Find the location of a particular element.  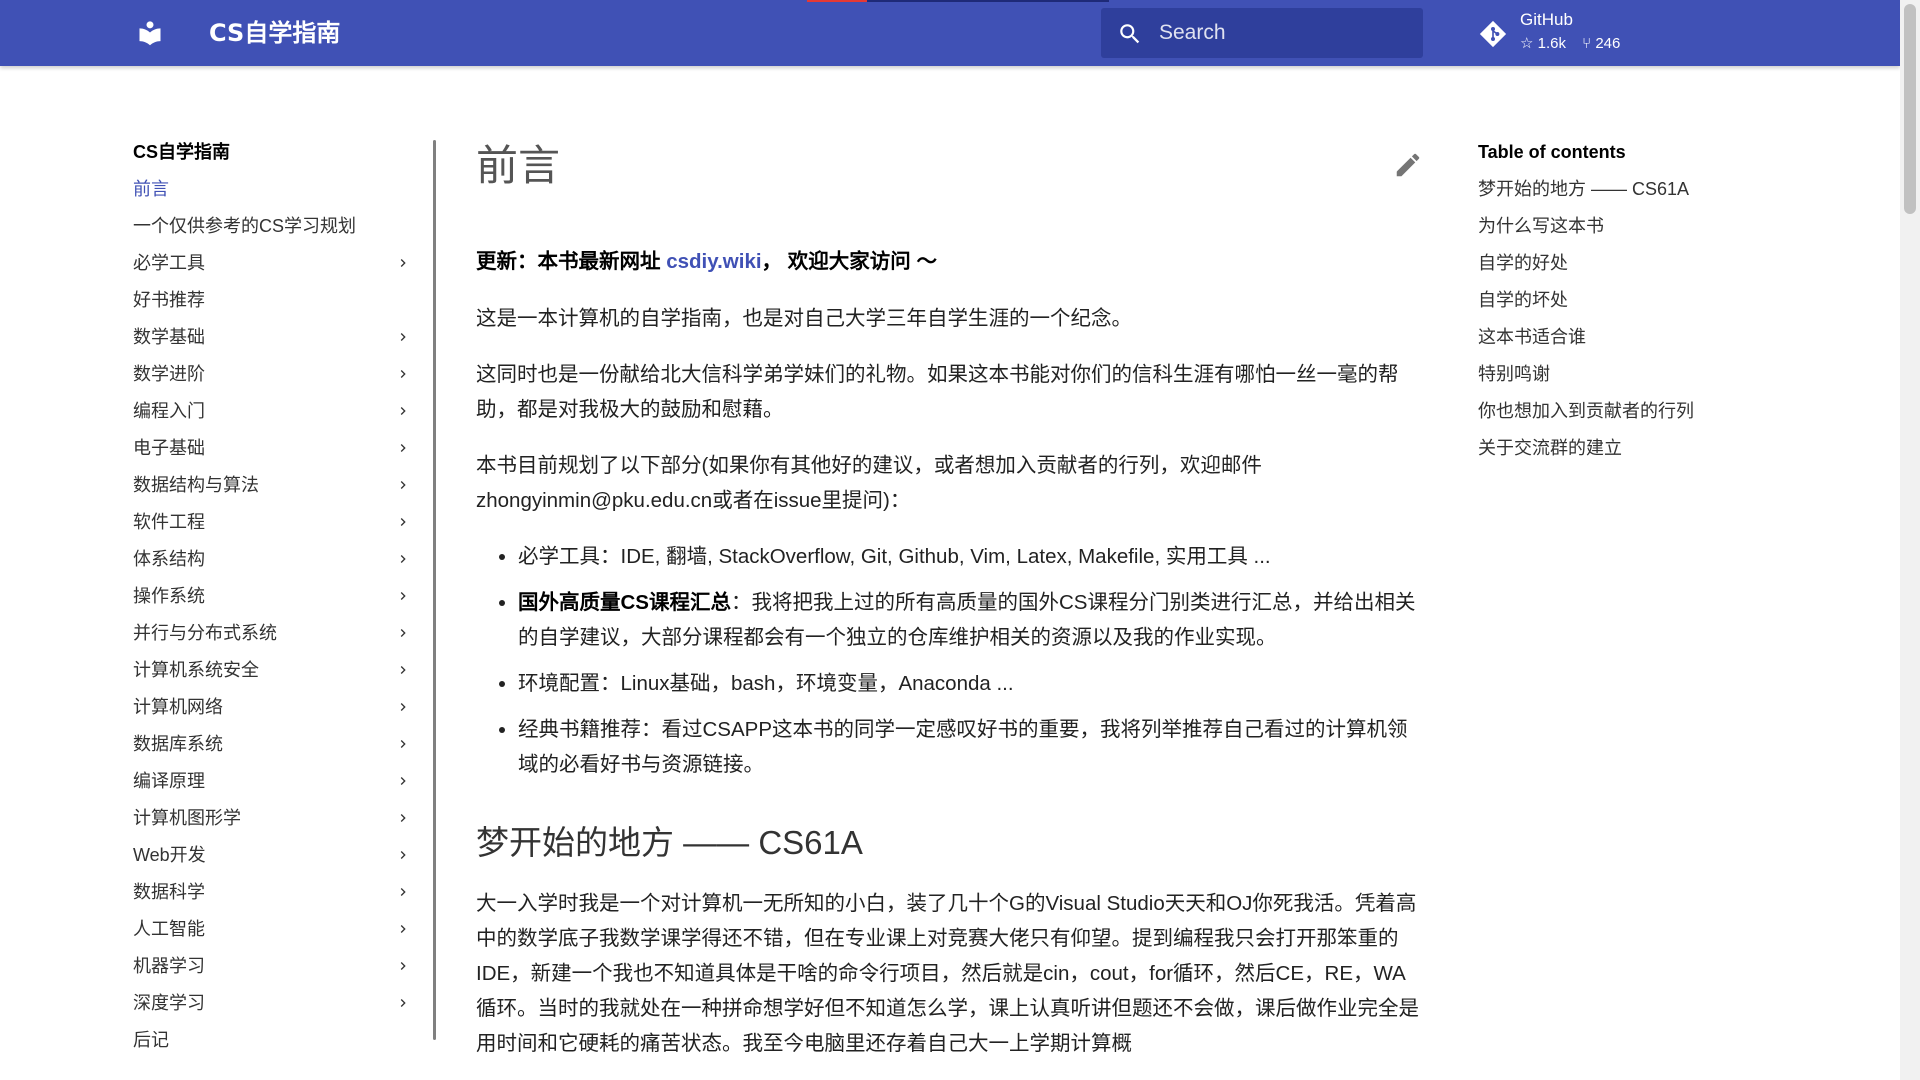

toc-title: Table of contents is located at coordinates (1552, 152).